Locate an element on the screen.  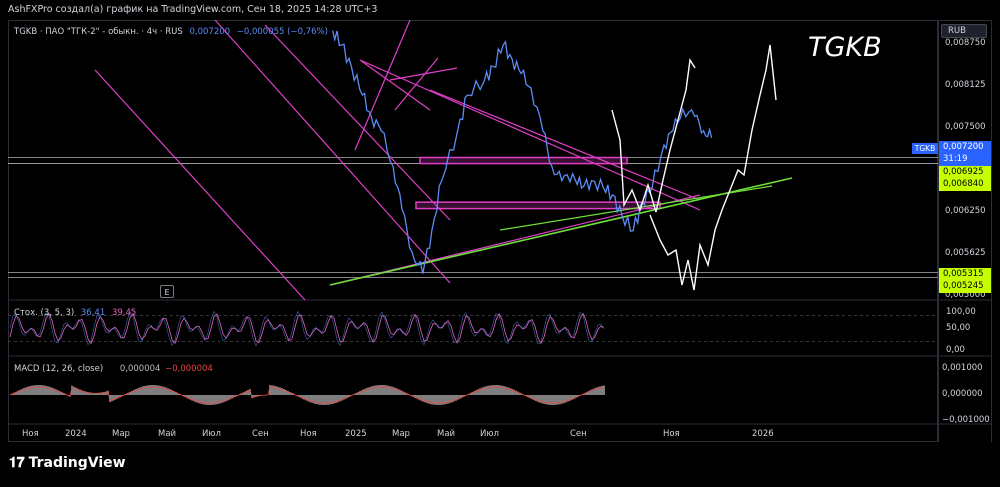
price-tag: 0,006840 is located at coordinates (965, 184).